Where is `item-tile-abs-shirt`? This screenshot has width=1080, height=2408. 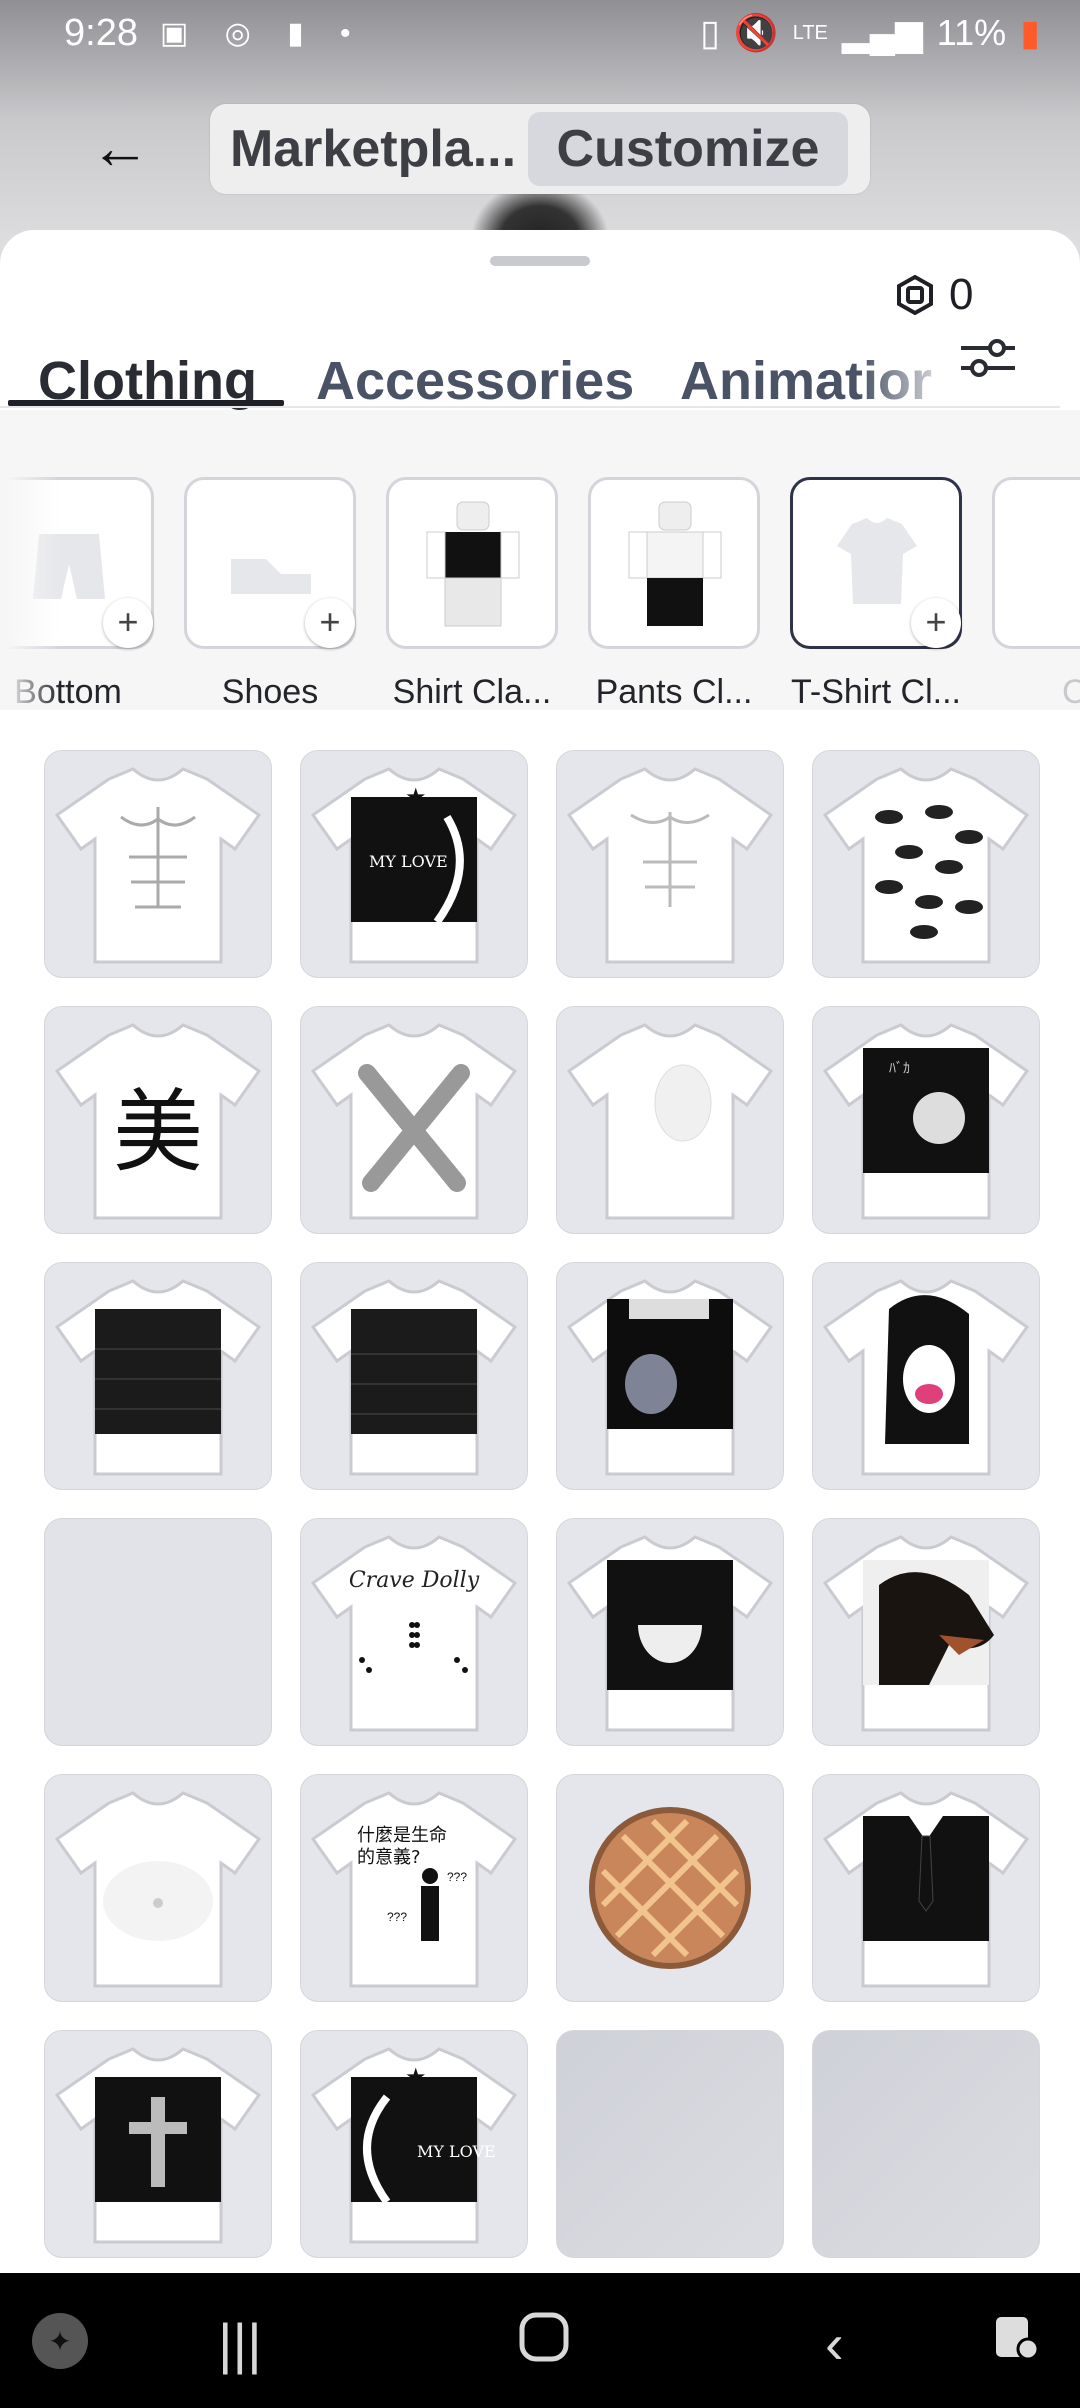
item-tile-abs-shirt is located at coordinates (158, 864).